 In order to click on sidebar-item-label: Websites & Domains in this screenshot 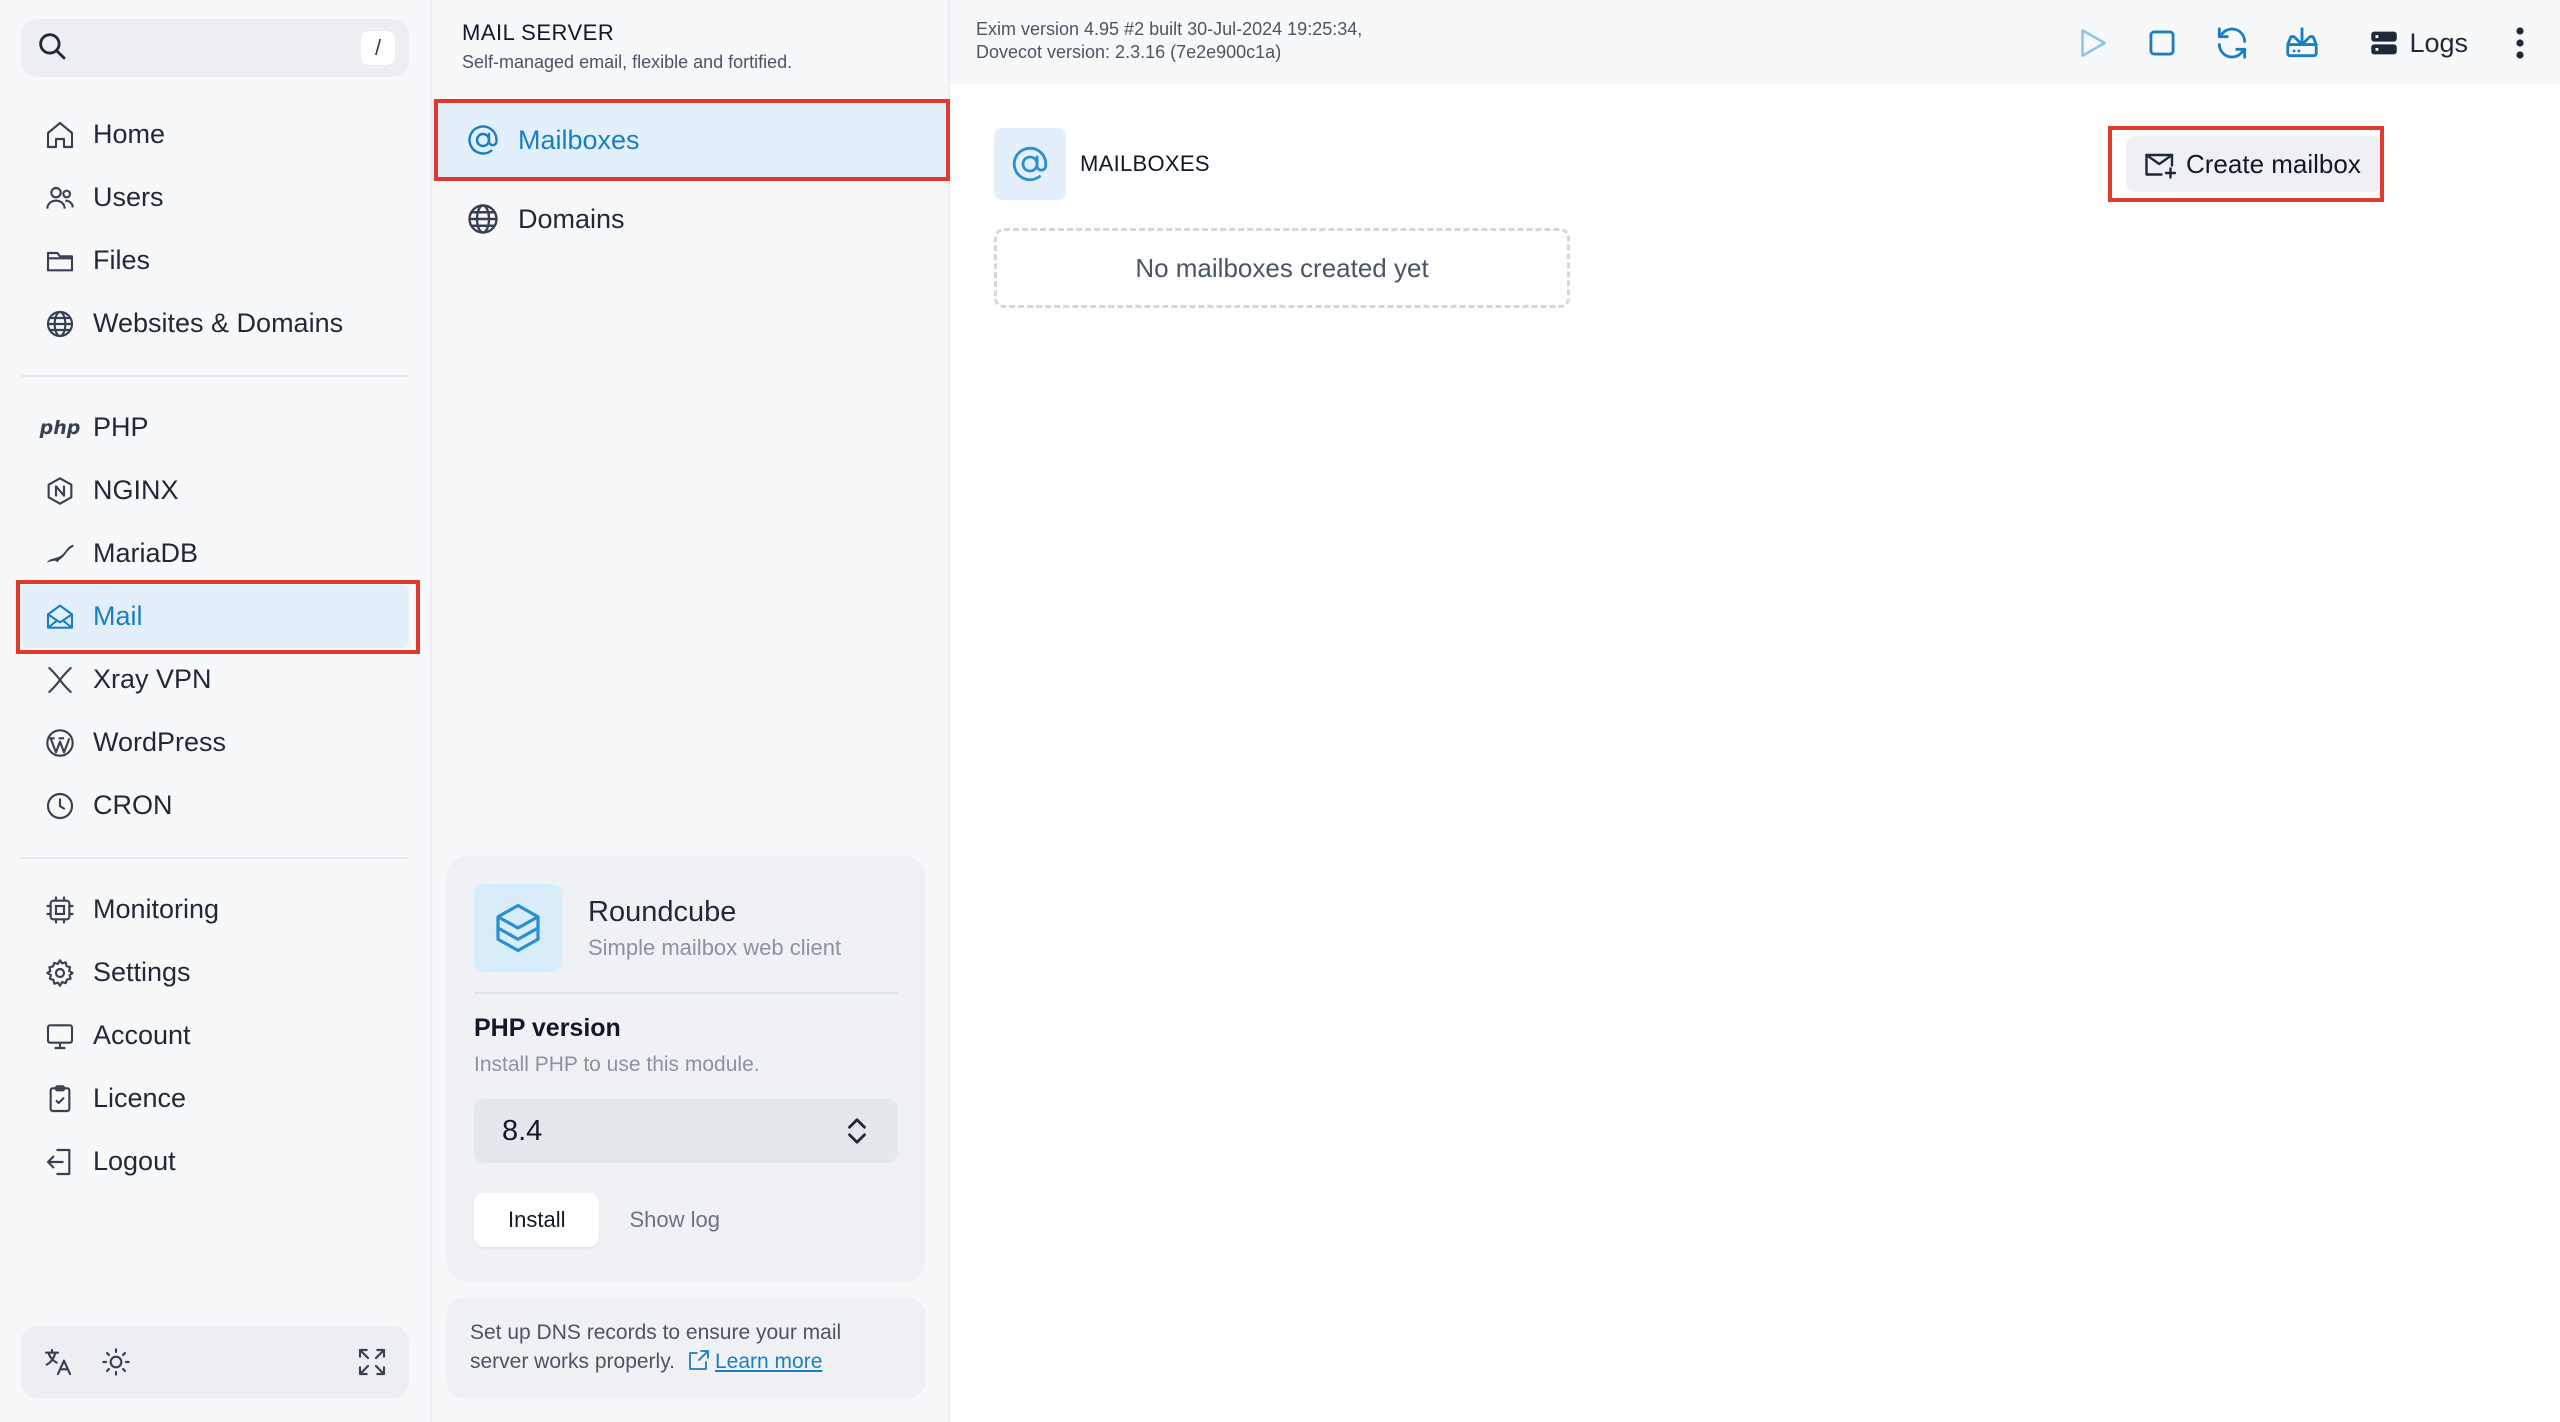, I will do `click(218, 323)`.